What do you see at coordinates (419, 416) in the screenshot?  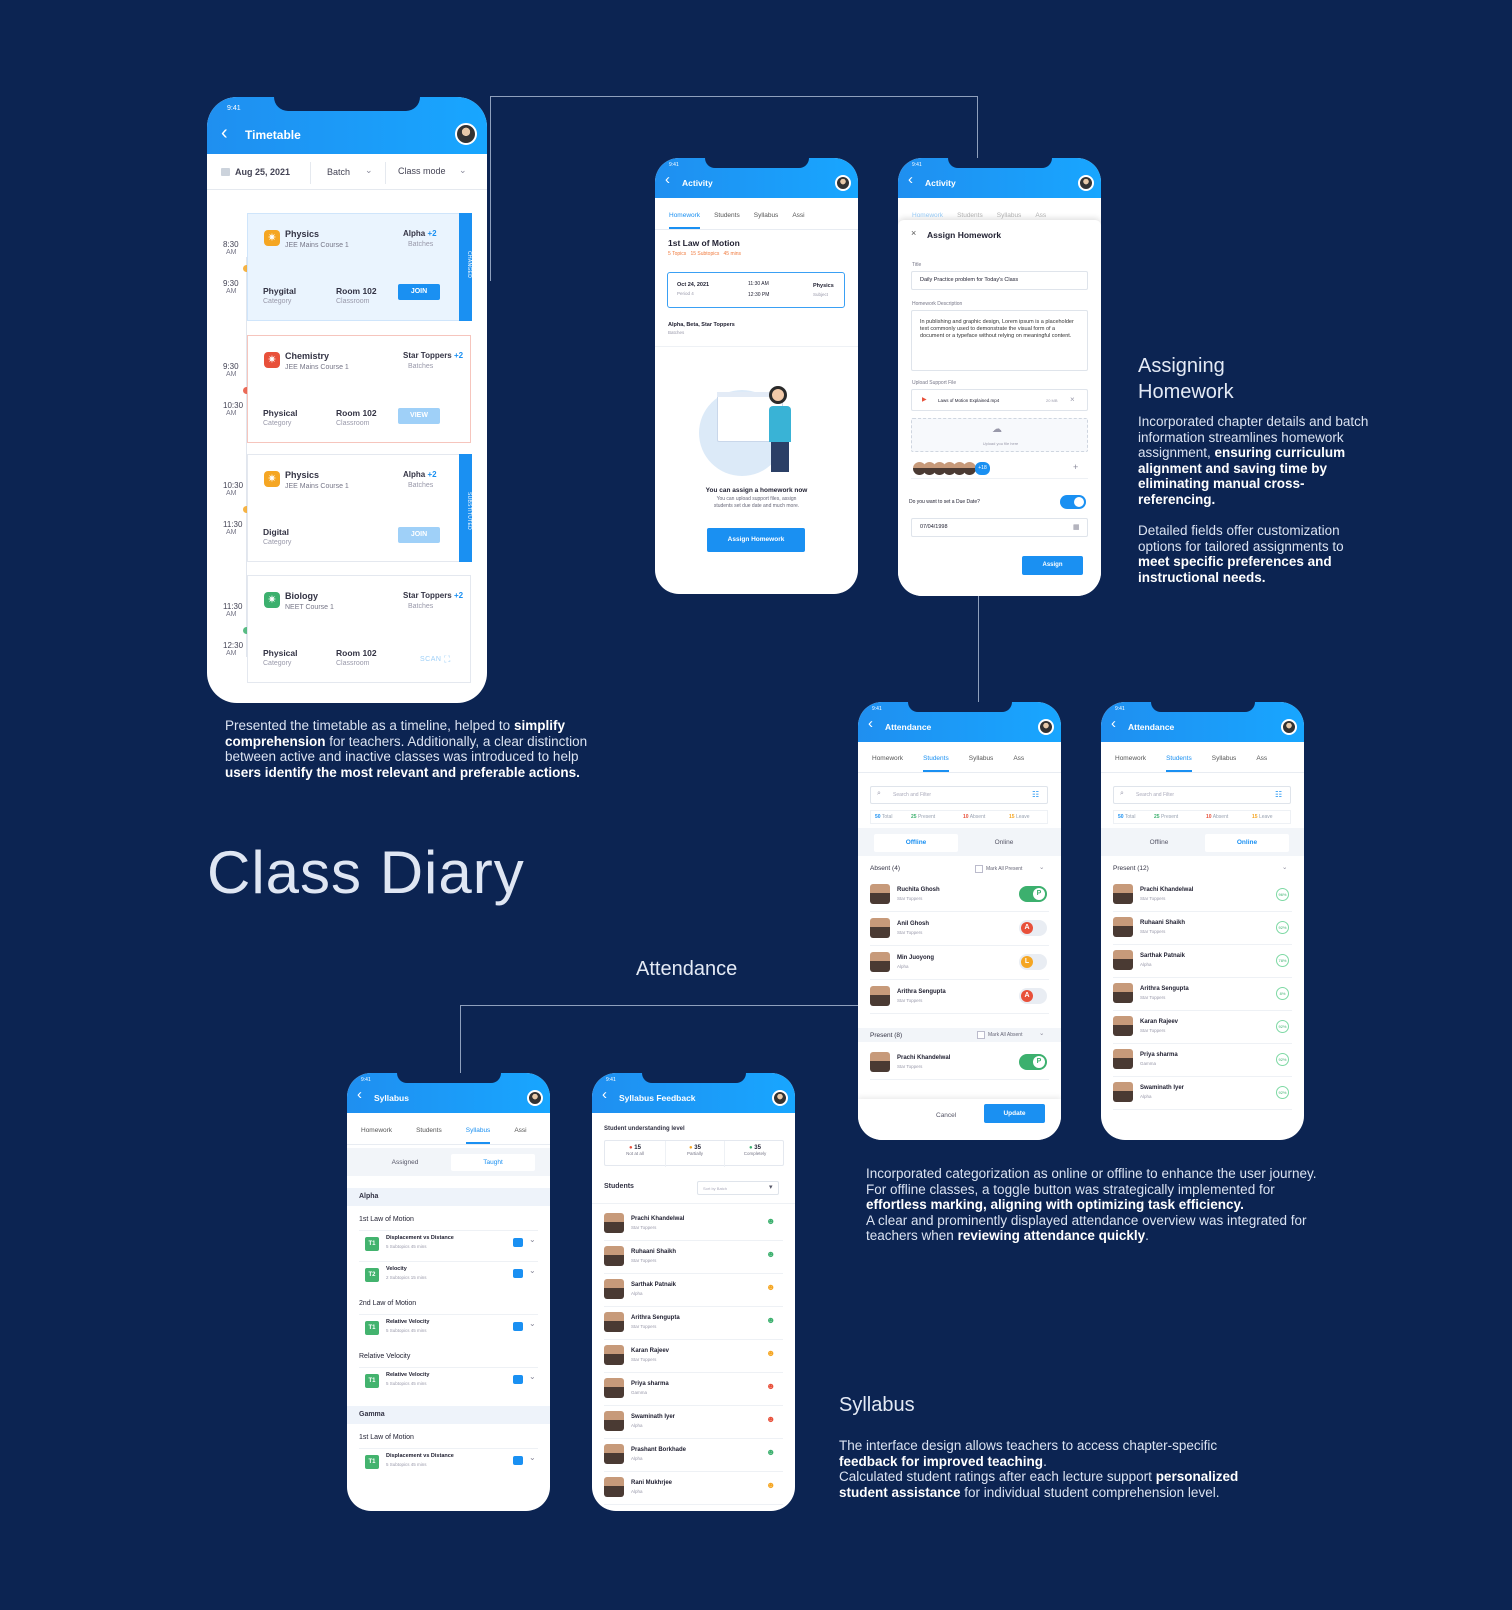 I see `view-button: VIEW` at bounding box center [419, 416].